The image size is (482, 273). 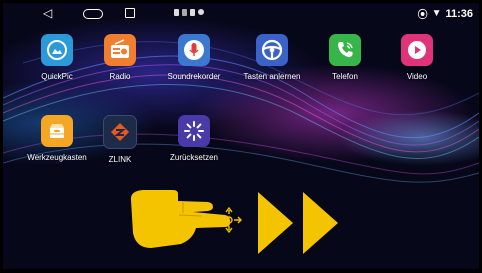 I want to click on swipe-hand-icon, so click(x=186, y=219).